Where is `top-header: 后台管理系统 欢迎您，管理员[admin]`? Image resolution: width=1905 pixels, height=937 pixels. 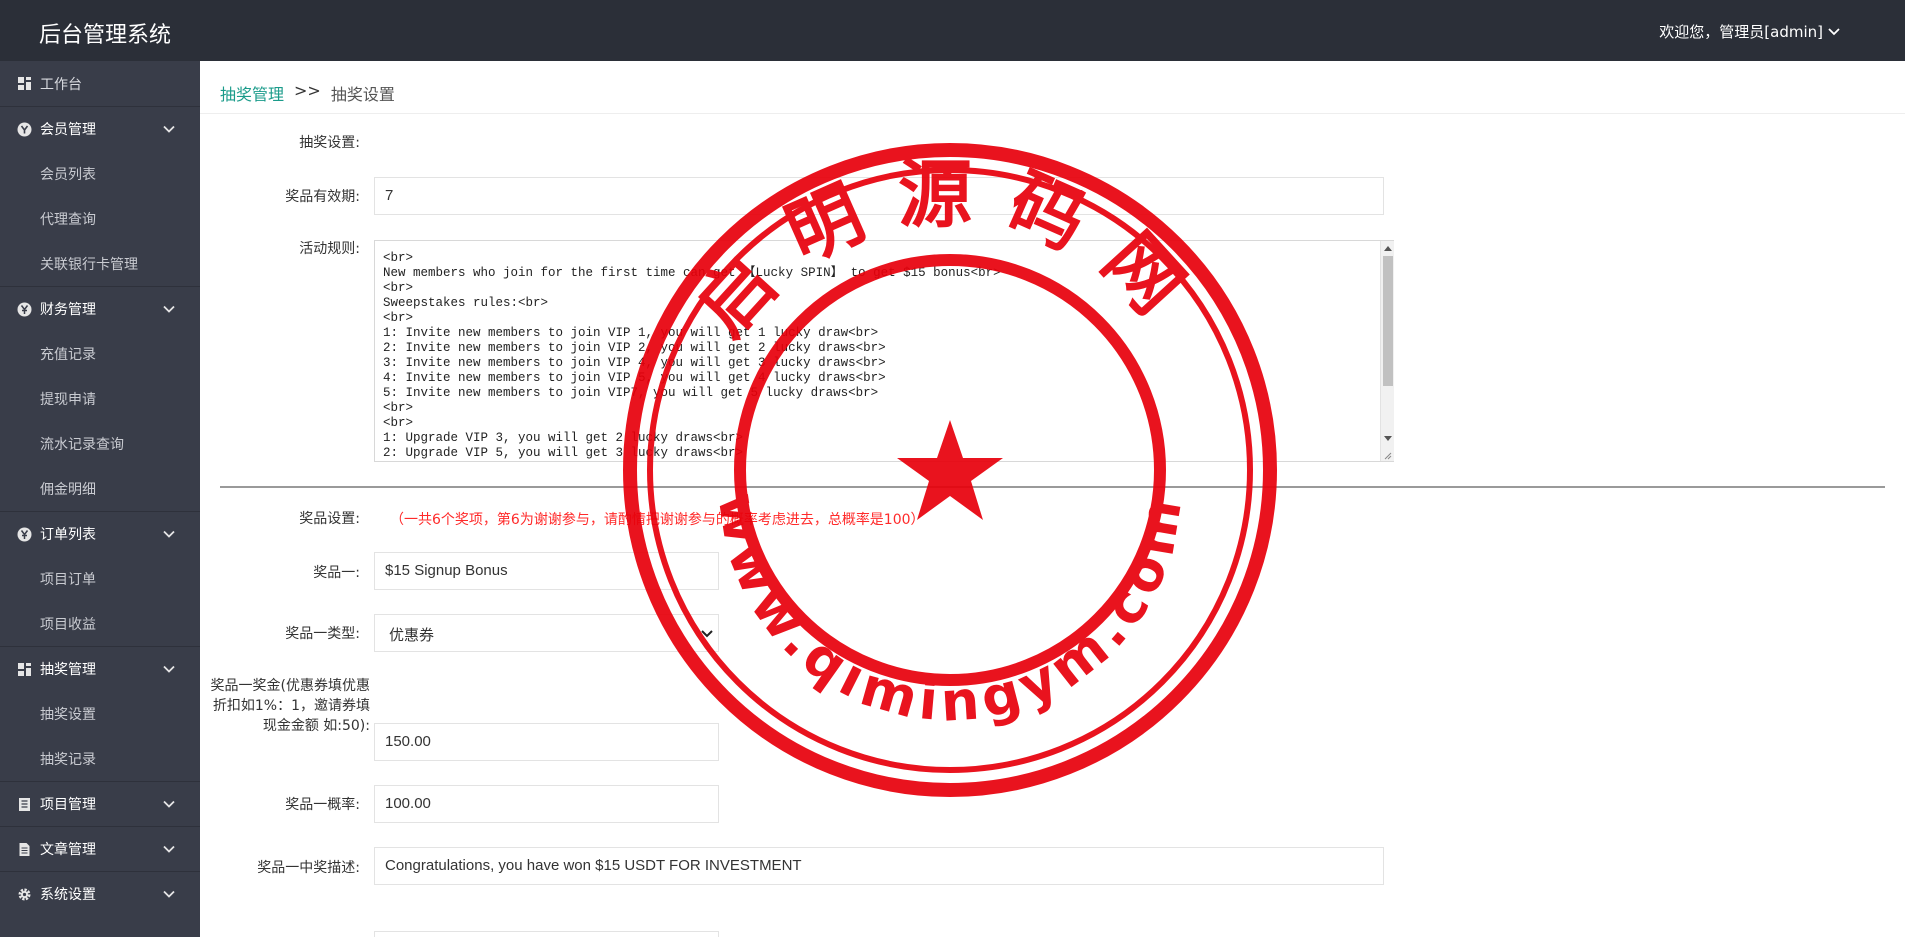 top-header: 后台管理系统 欢迎您，管理员[admin] is located at coordinates (952, 30).